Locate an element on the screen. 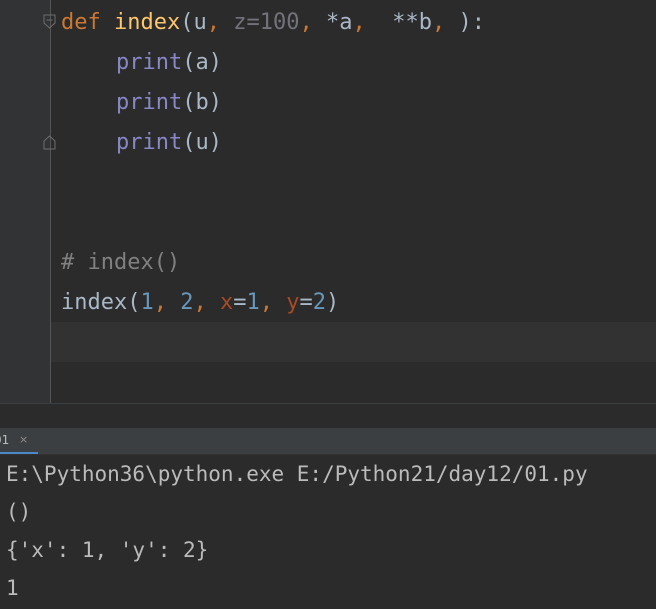  console-line: {'x': 1, 'y': 2} is located at coordinates (107, 550).